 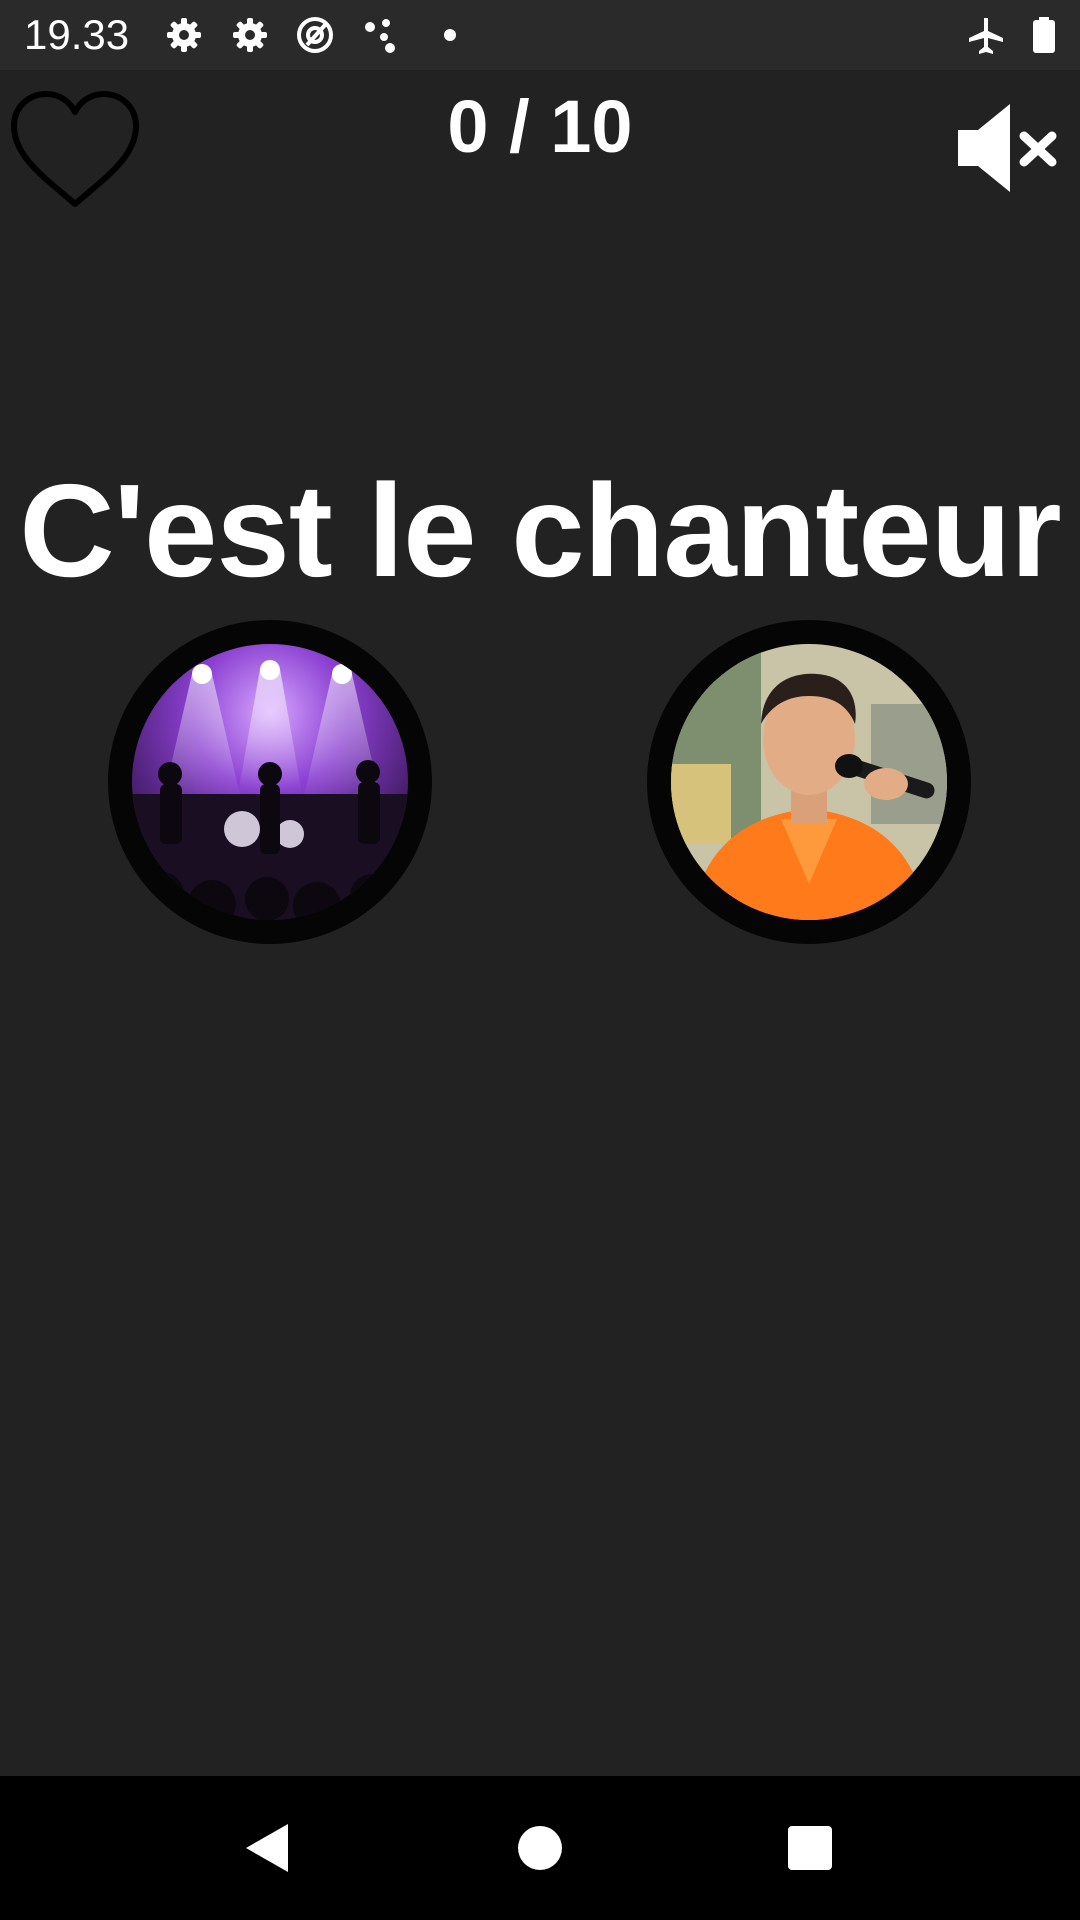 I want to click on dots-icon, so click(x=382, y=35).